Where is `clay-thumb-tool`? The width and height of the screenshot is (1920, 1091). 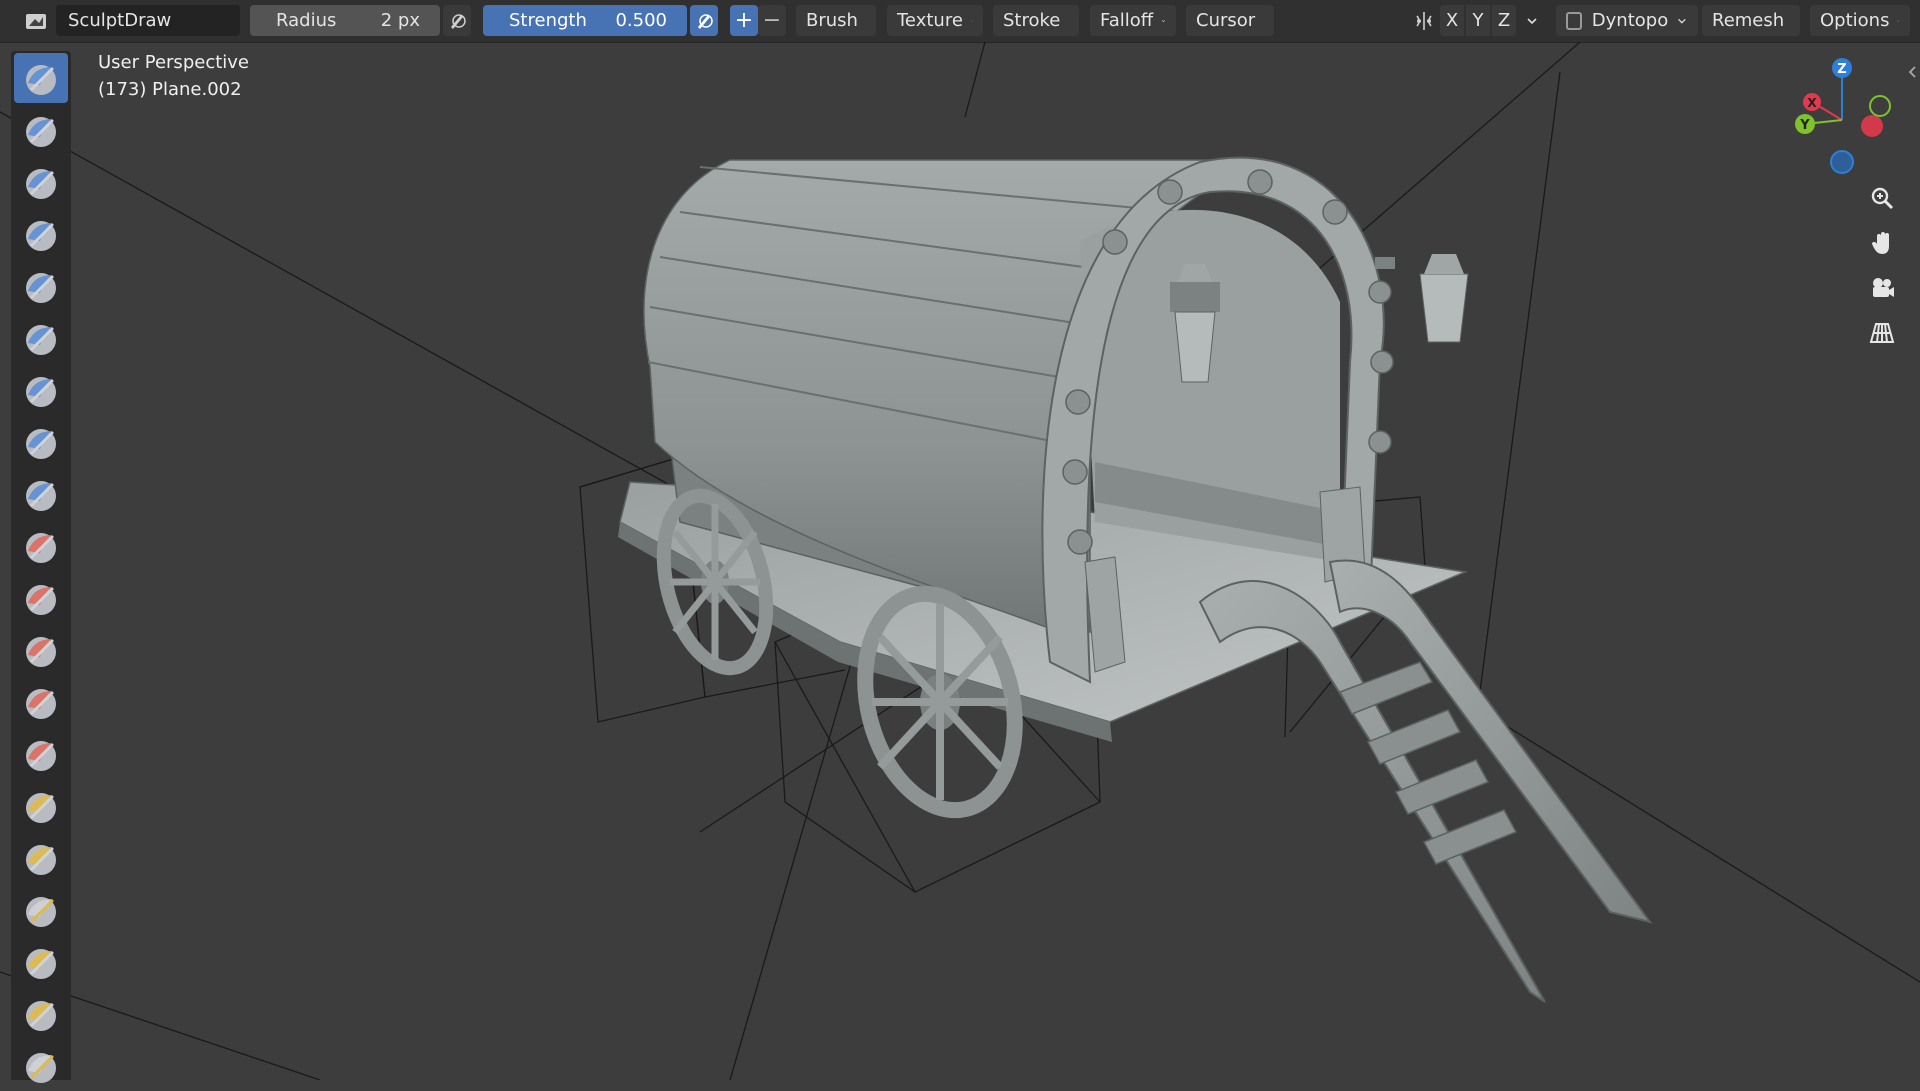 clay-thumb-tool is located at coordinates (41, 286).